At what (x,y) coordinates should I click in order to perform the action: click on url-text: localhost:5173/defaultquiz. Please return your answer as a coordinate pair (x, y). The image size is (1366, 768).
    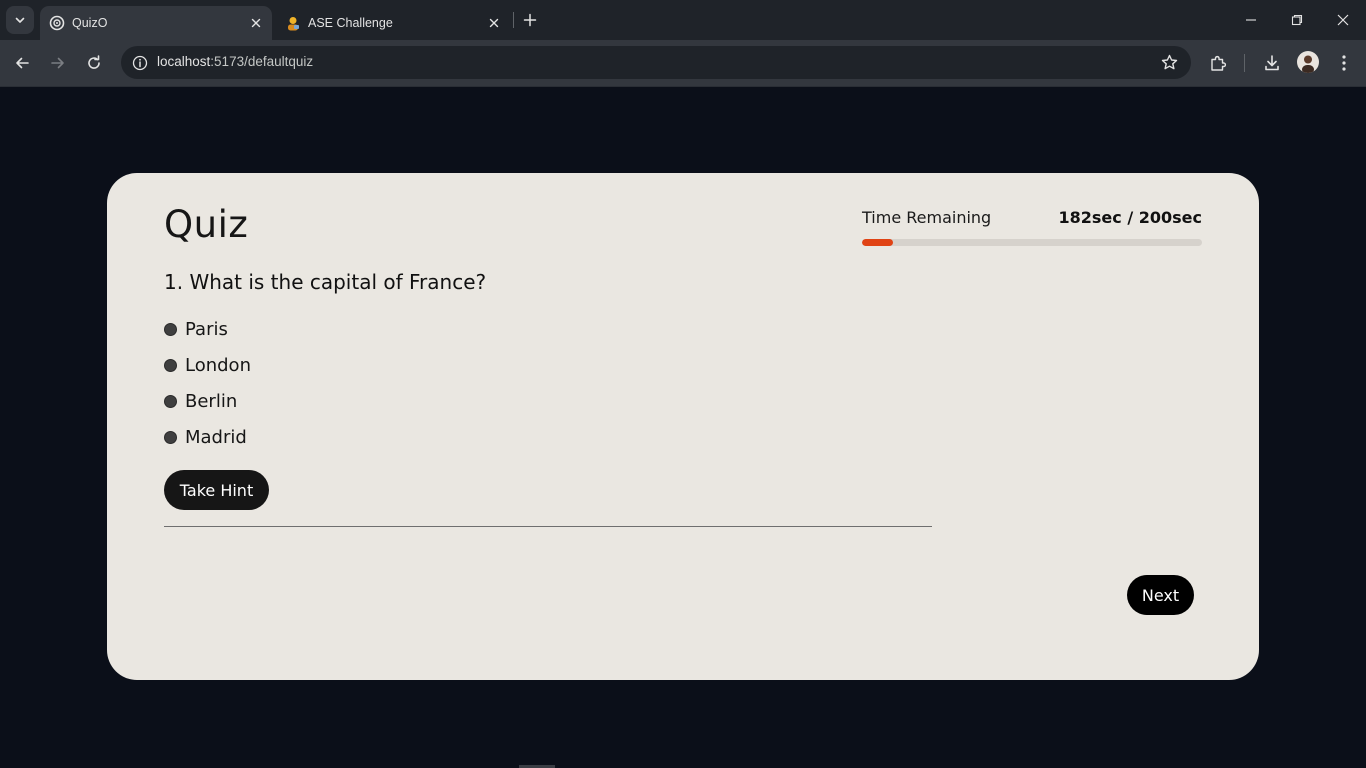
    Looking at the image, I should click on (235, 61).